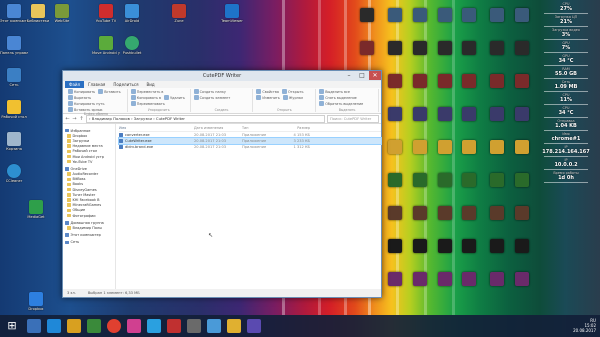 This screenshot has width=600, height=337. Describe the element at coordinates (89, 227) in the screenshot. I see `nav-item: Владимир Полы` at that location.